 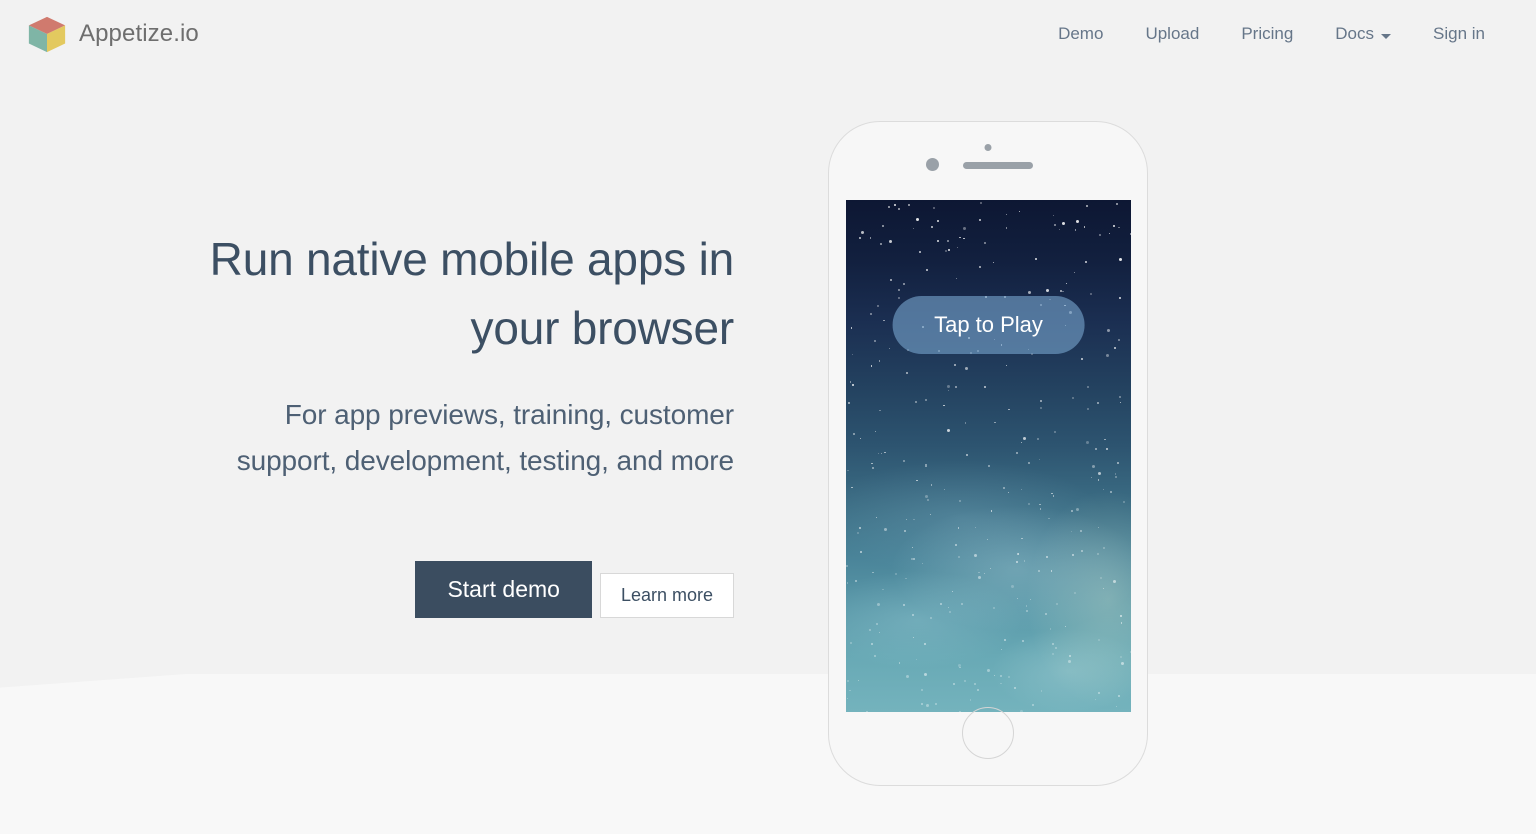 I want to click on hero-actions: Start demo Learn more, so click(x=367, y=589).